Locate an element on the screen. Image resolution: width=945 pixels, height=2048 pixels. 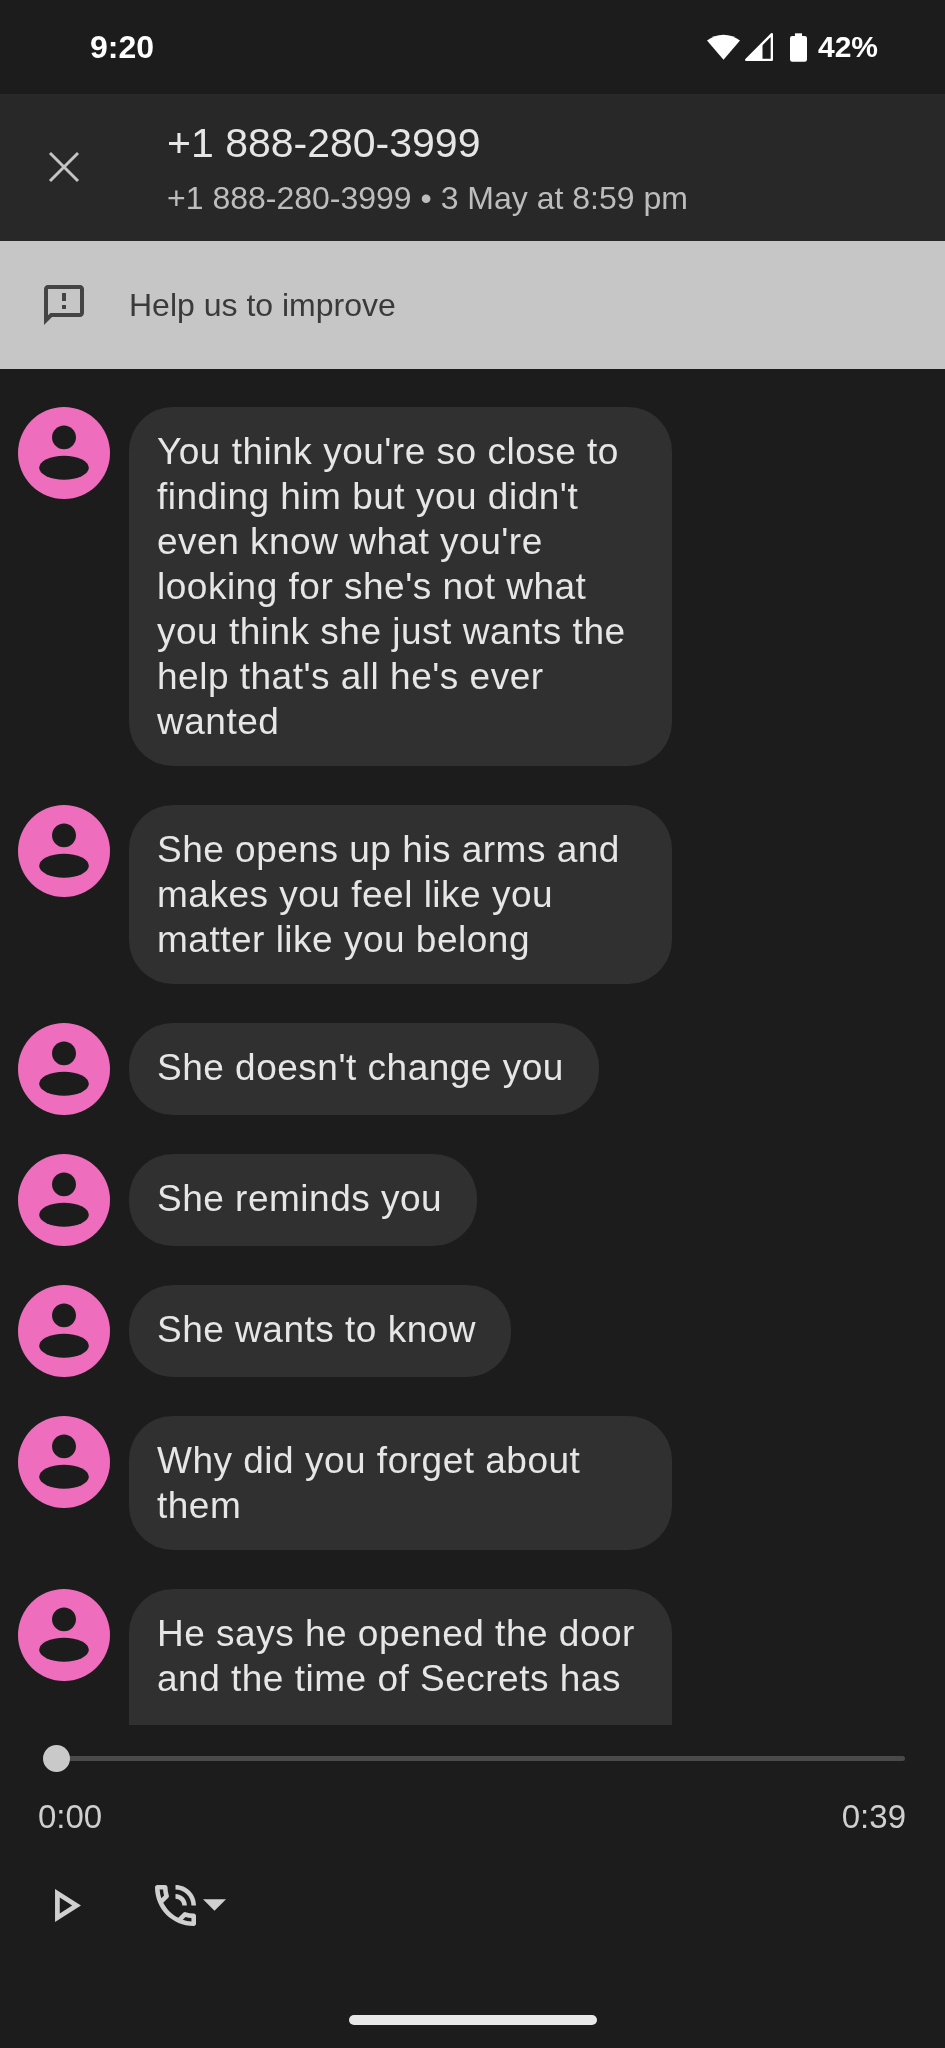
header-subtitle: +1 888-280-3999 • 3 May at 8:59 pm is located at coordinates (427, 198).